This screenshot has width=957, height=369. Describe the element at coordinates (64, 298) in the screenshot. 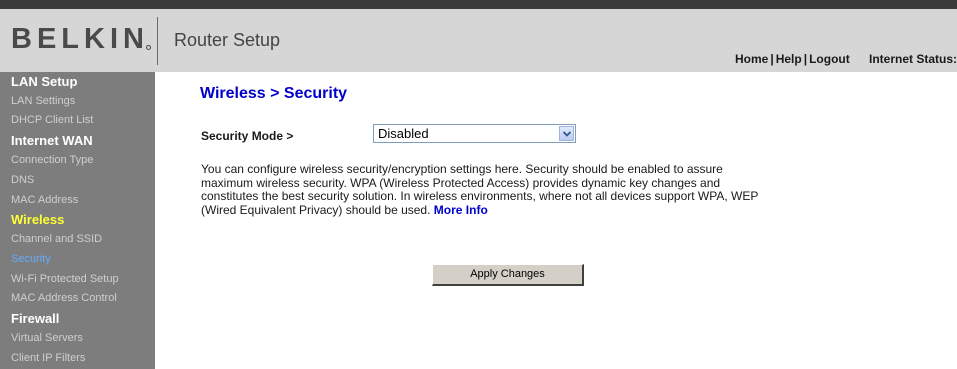

I see `sidebar-item-mac-address-control: MAC Address Control` at that location.